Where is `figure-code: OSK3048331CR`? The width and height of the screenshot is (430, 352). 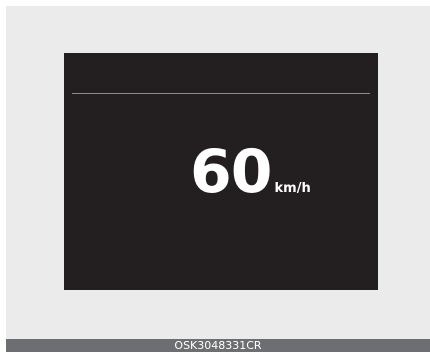
figure-code: OSK3048331CR is located at coordinates (218, 345).